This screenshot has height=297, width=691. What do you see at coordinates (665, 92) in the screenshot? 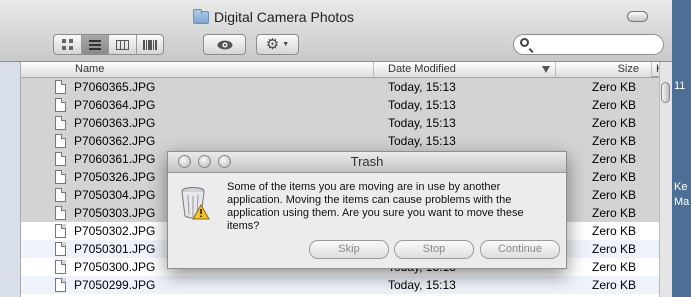
I see `scrollbar-thumb` at bounding box center [665, 92].